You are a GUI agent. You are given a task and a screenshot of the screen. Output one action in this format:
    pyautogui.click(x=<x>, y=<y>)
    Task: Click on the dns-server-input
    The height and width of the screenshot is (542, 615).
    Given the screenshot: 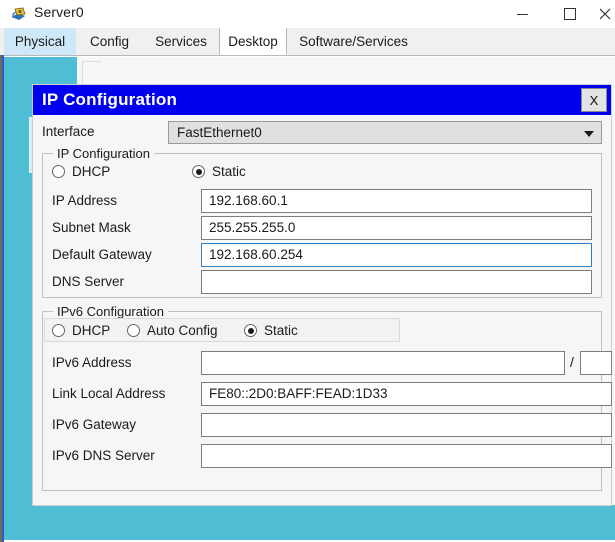 What is the action you would take?
    pyautogui.click(x=396, y=282)
    